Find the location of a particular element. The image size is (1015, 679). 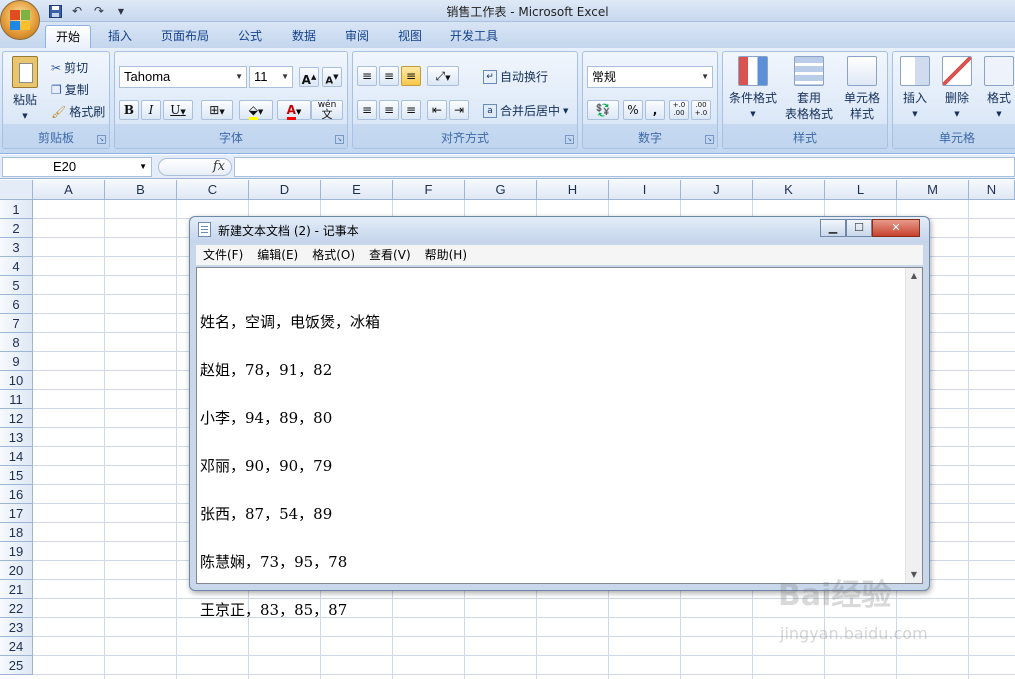

row-header: 1 is located at coordinates (16, 209).